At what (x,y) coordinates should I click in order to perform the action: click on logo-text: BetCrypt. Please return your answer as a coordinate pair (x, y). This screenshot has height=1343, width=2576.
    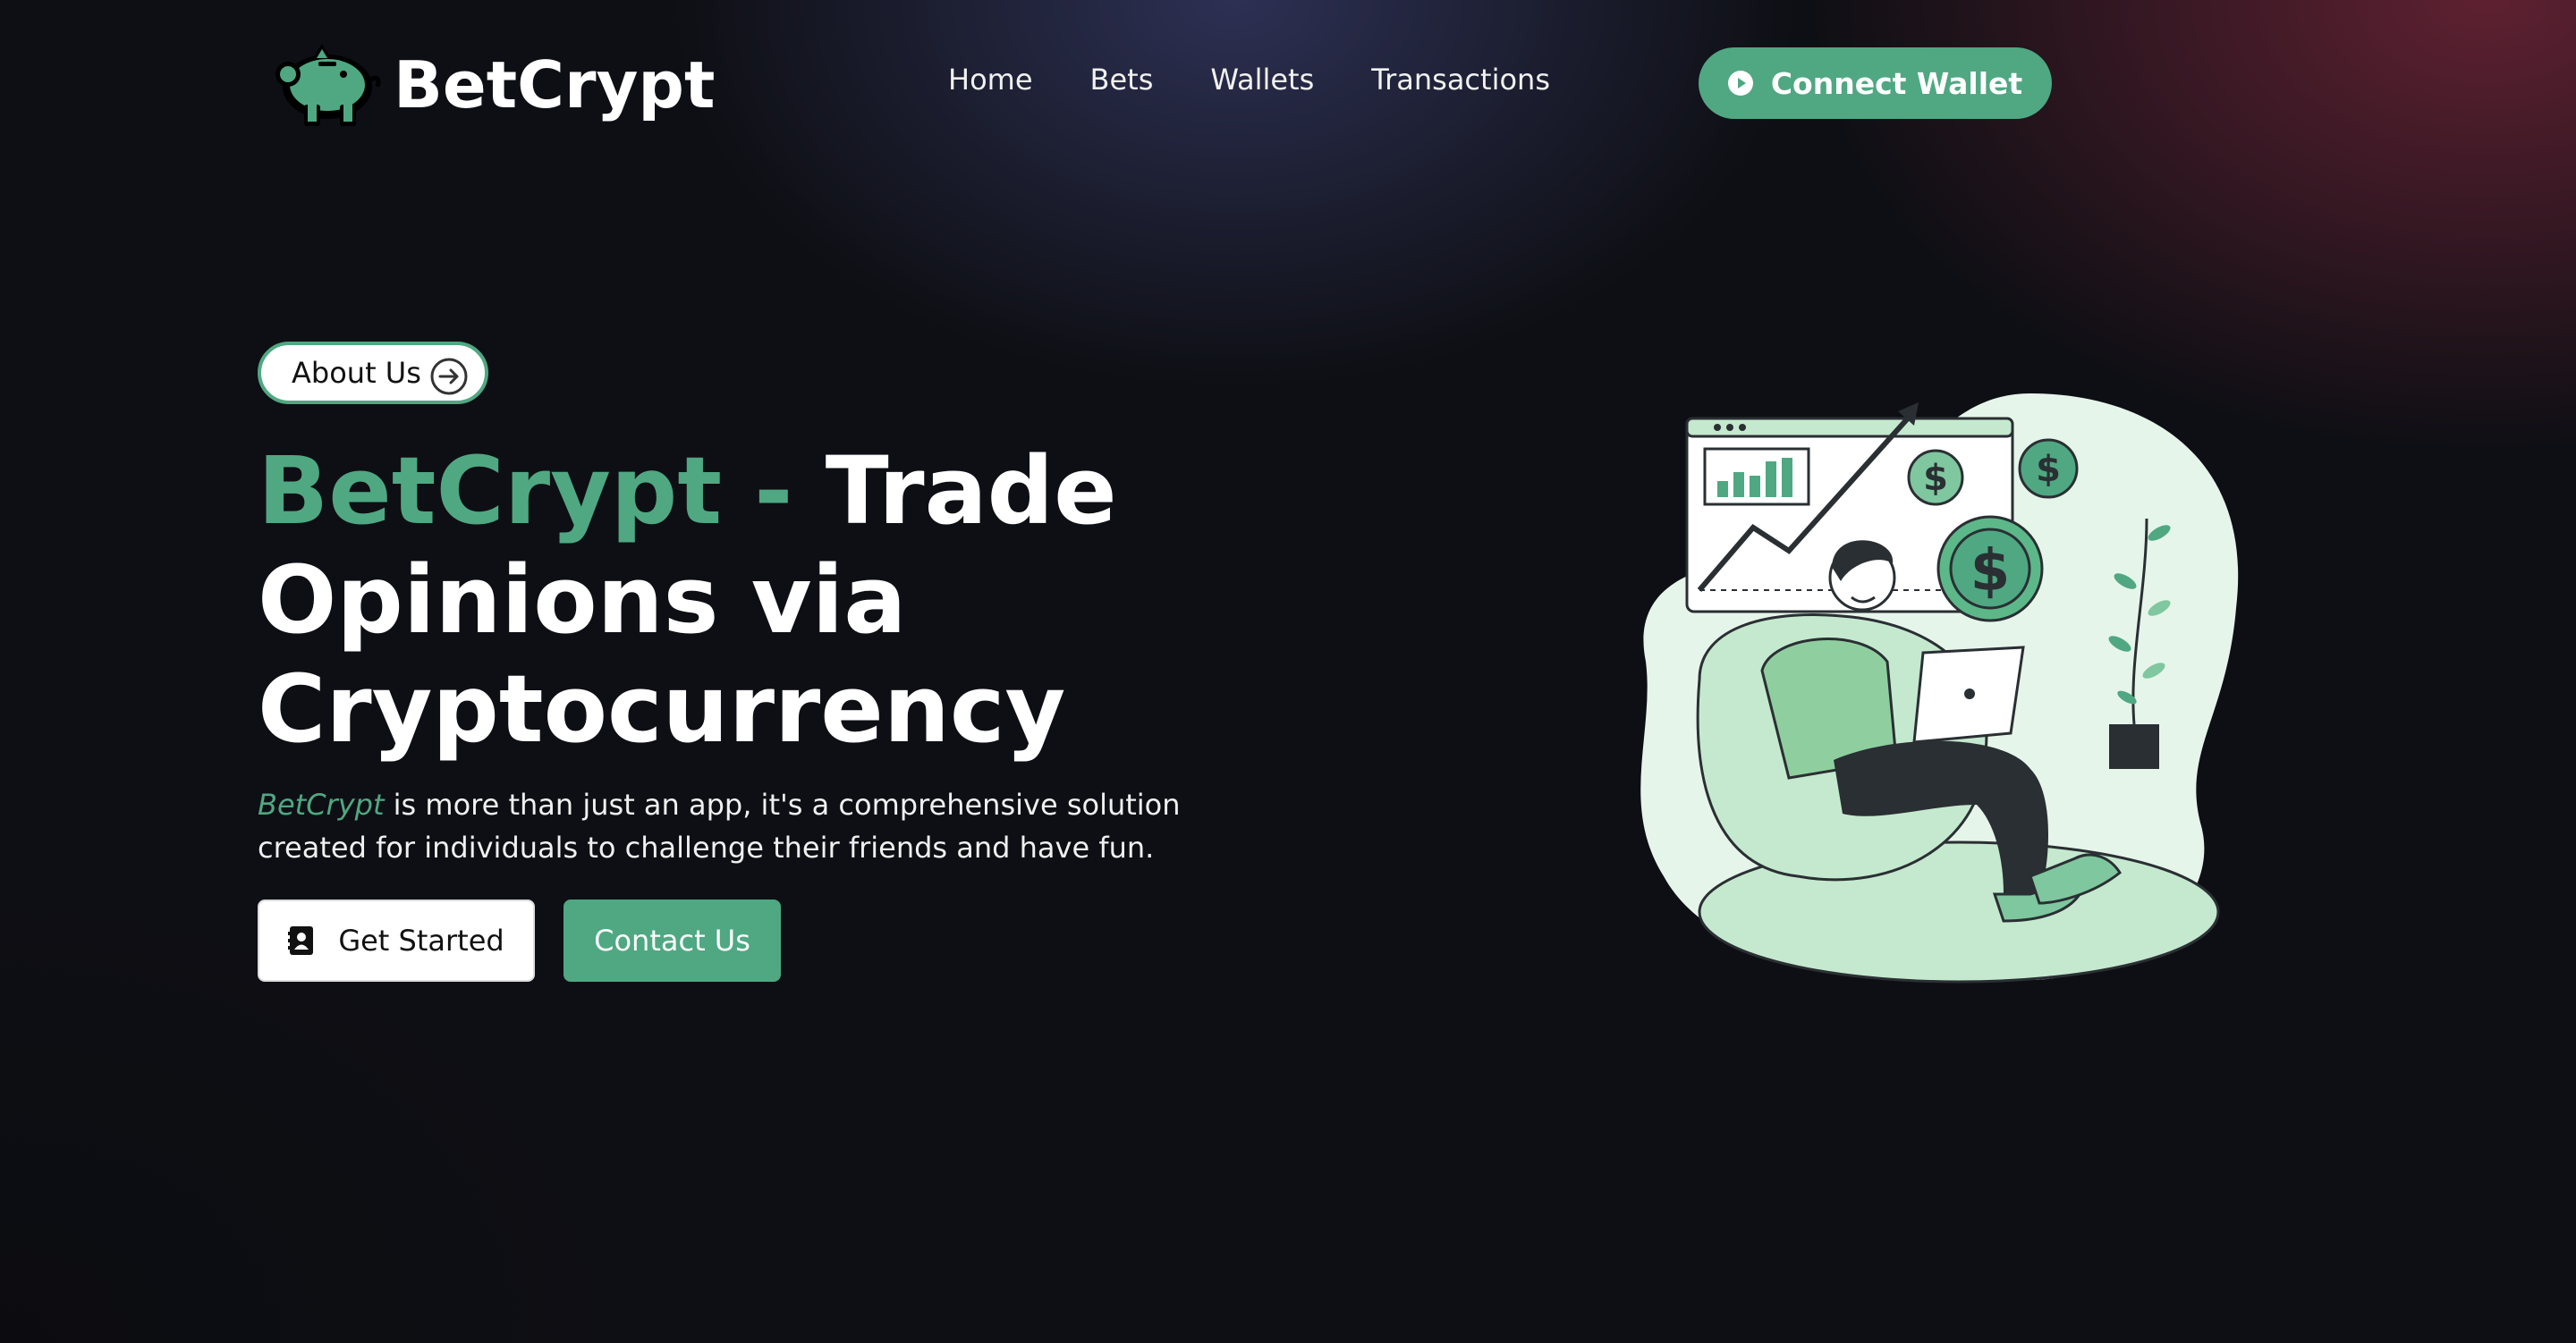
    Looking at the image, I should click on (555, 84).